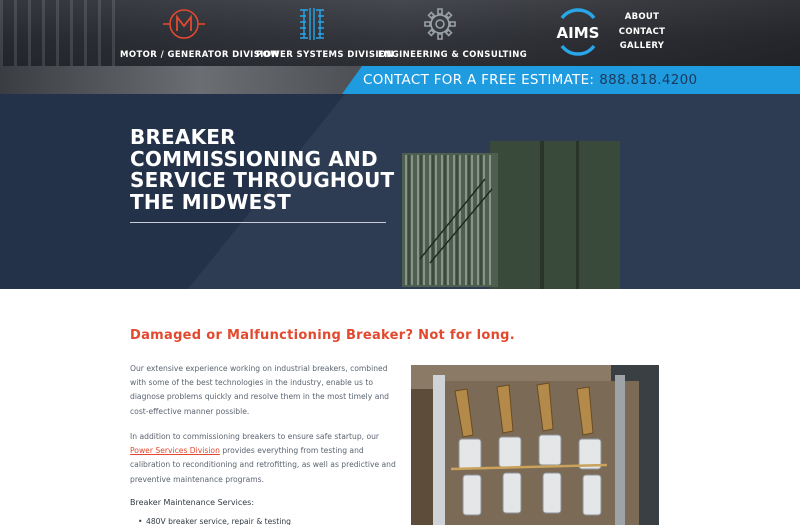 This screenshot has height=525, width=800. Describe the element at coordinates (210, 201) in the screenshot. I see `hero-title-line: THE MIDWEST` at that location.